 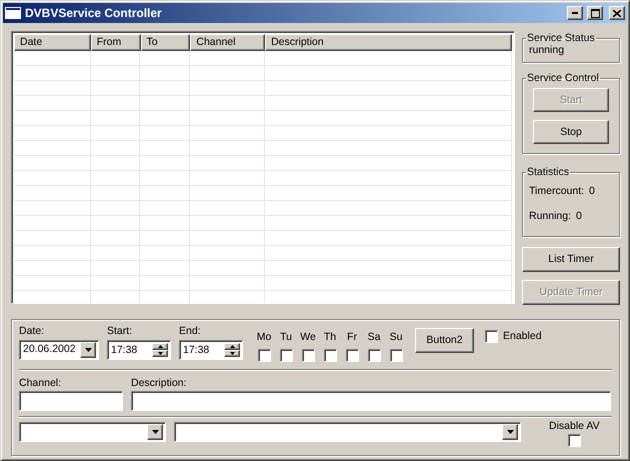 I want to click on description-field, so click(x=371, y=401).